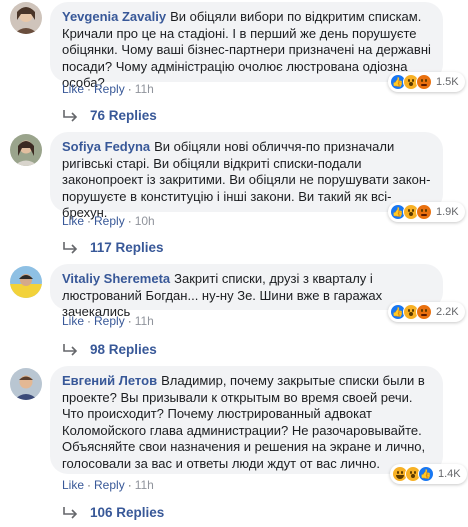 This screenshot has height=527, width=468. I want to click on replies-count: 106 Replies, so click(127, 512).